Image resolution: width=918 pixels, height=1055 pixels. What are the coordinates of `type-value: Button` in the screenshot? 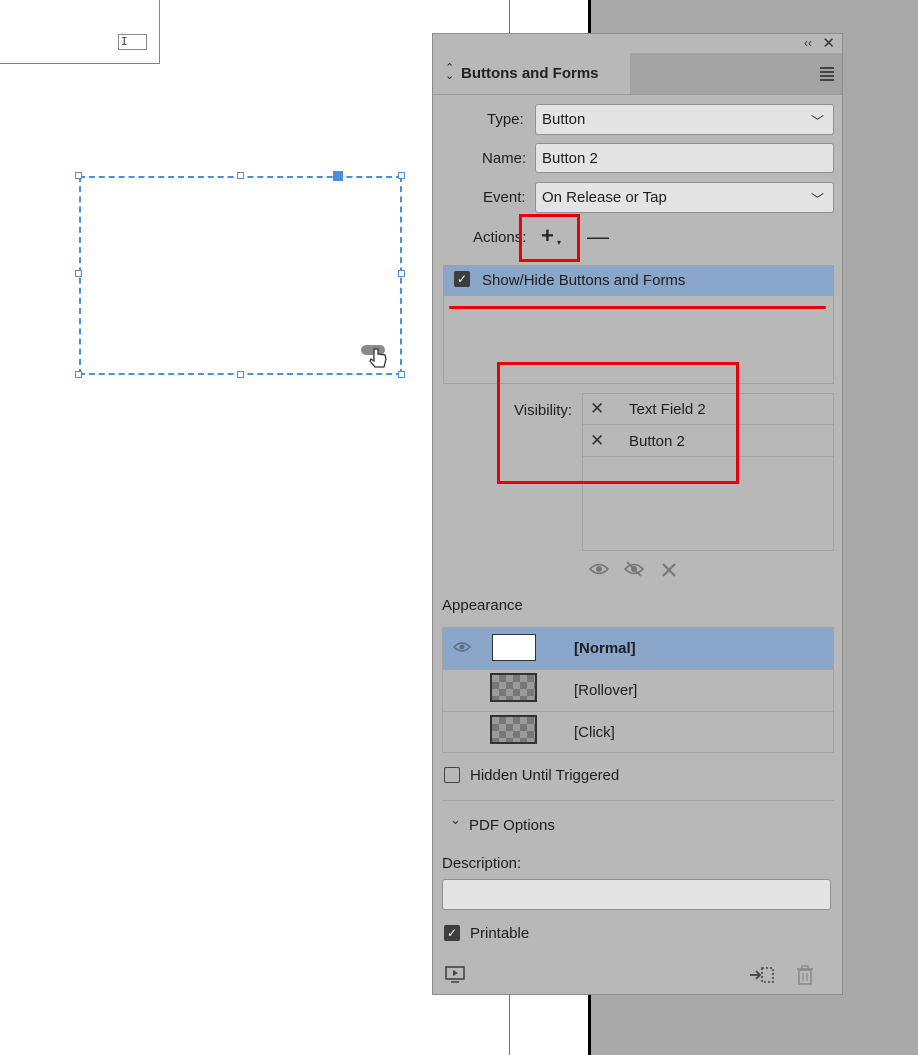 It's located at (564, 119).